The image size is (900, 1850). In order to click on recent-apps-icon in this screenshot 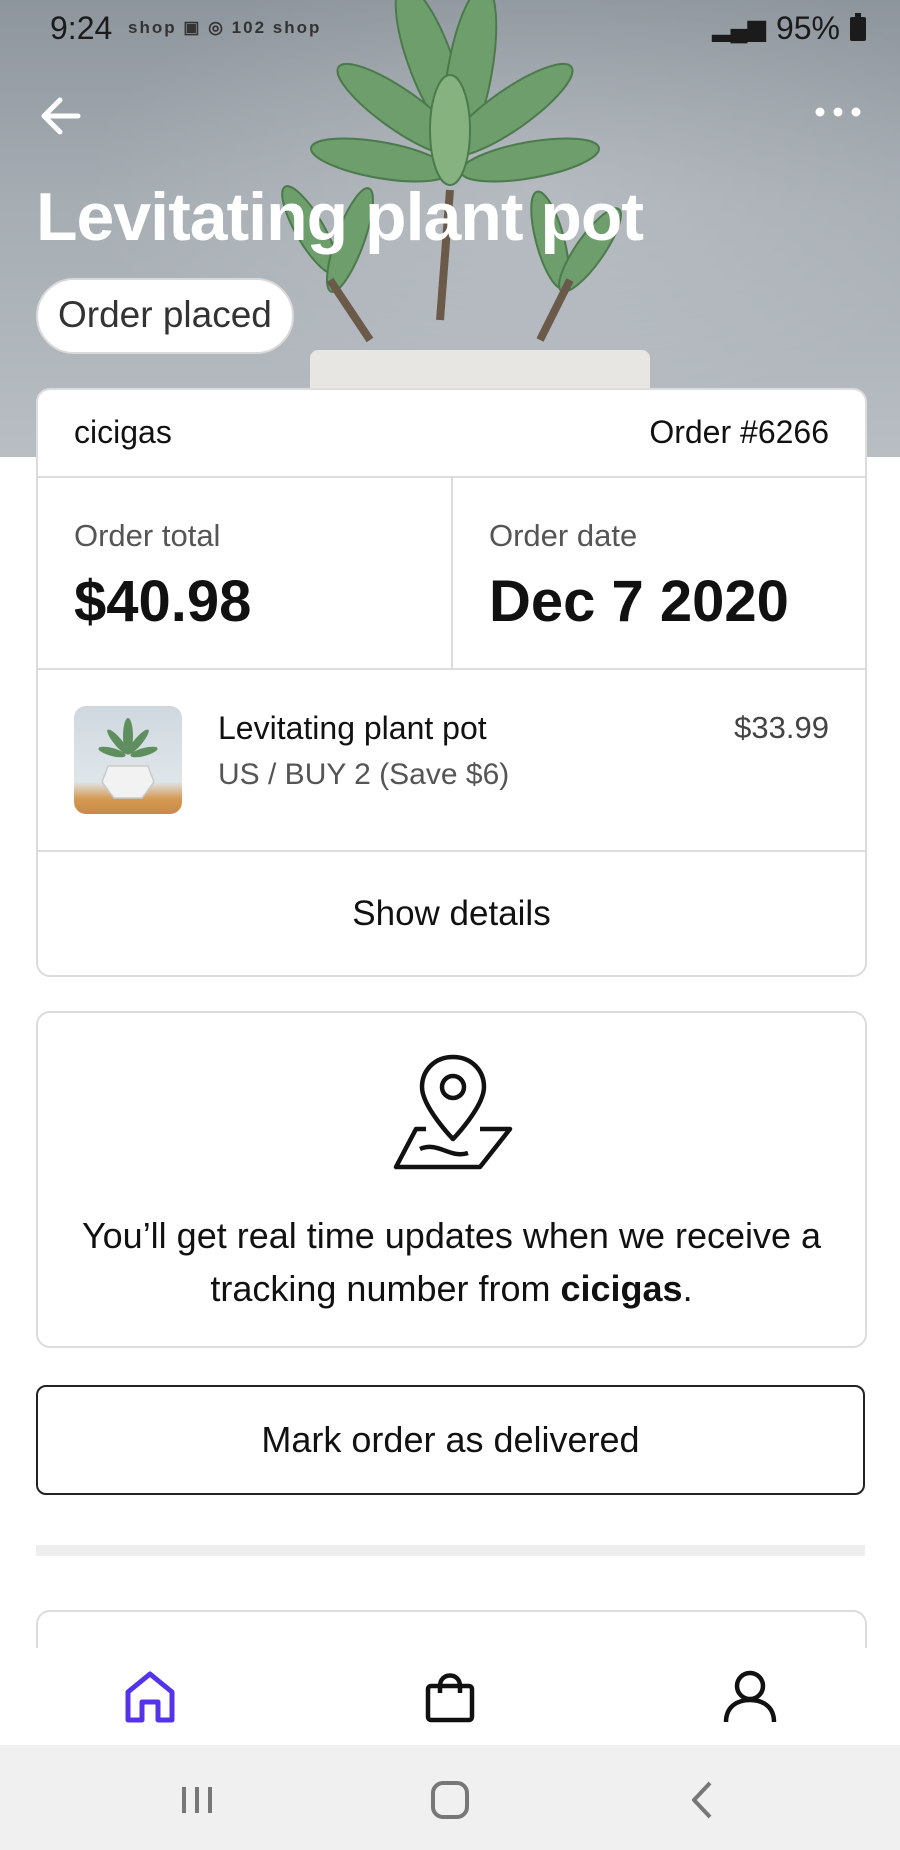, I will do `click(197, 1800)`.